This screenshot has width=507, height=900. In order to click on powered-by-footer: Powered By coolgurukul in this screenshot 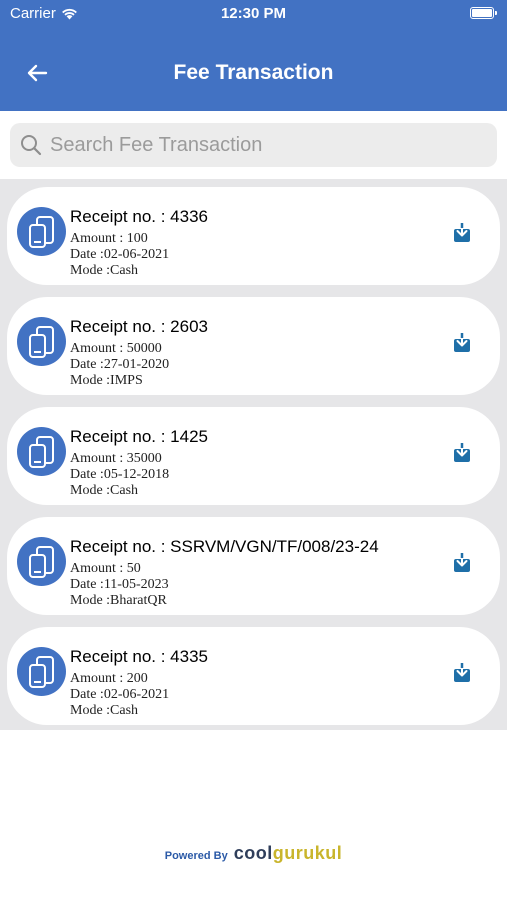, I will do `click(253, 853)`.